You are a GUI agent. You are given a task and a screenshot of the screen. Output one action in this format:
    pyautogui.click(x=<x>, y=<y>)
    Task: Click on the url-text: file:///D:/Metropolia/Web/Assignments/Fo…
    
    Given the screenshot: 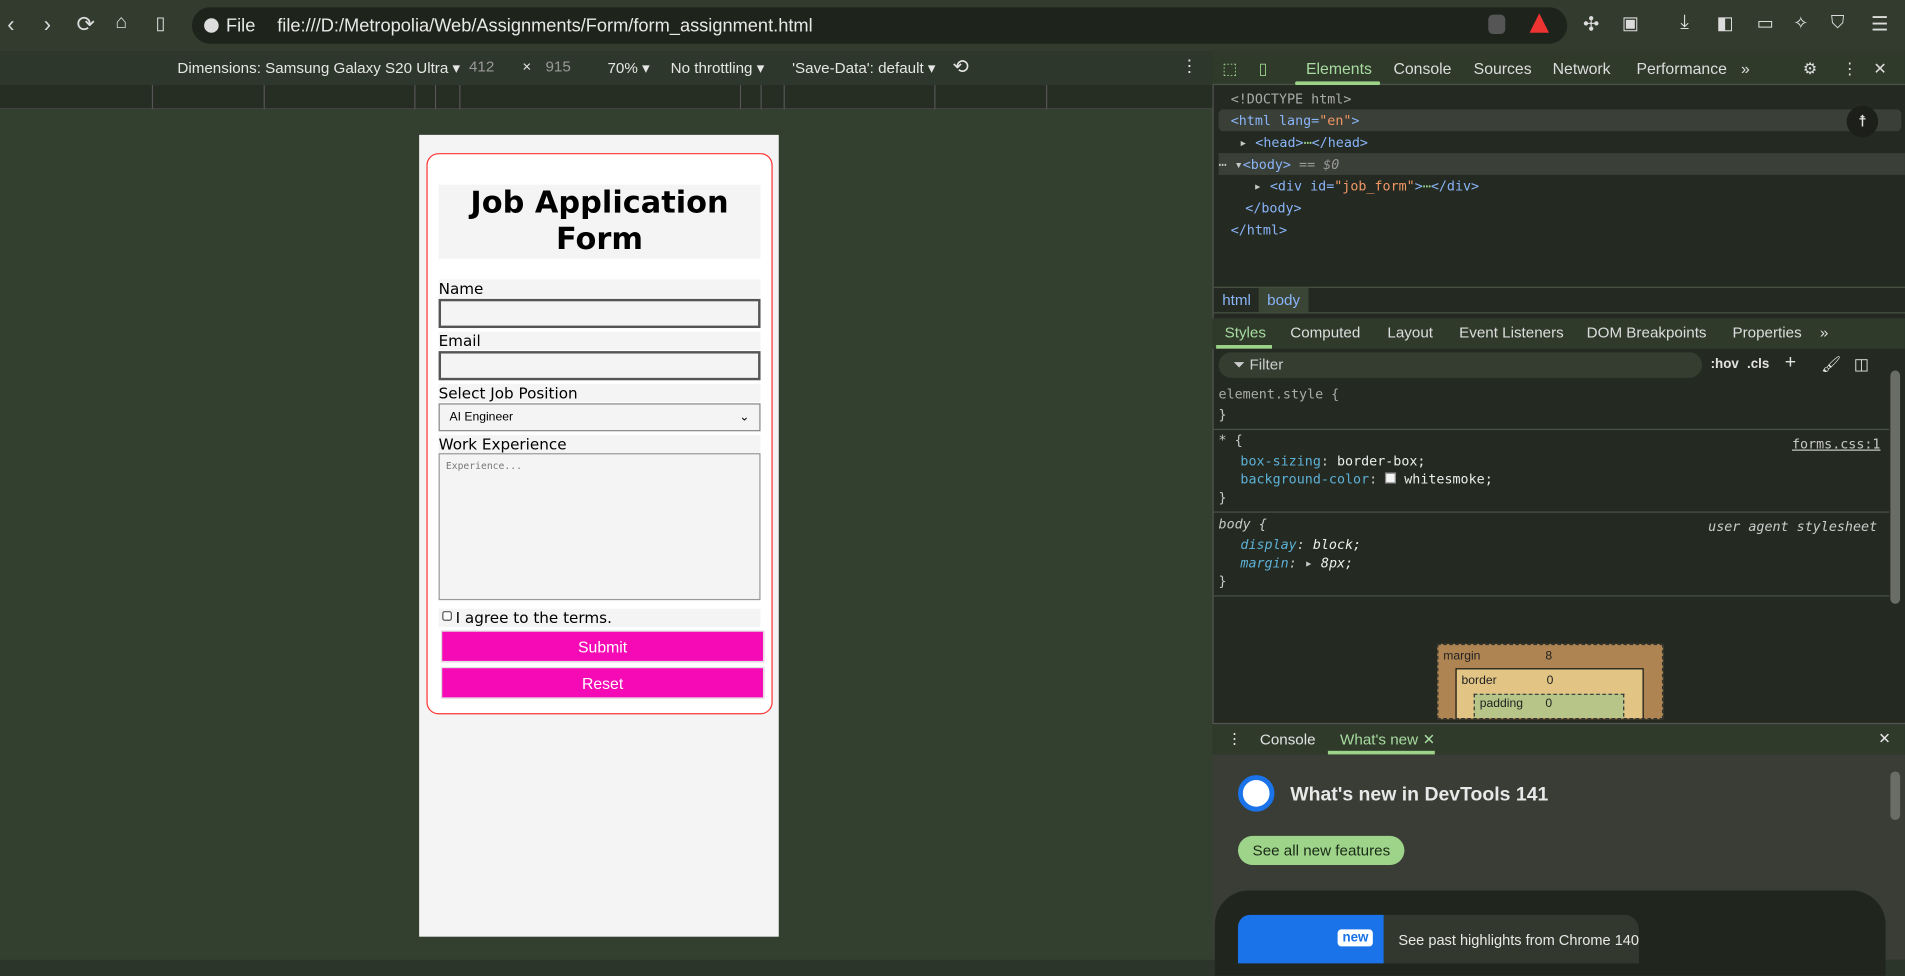 What is the action you would take?
    pyautogui.click(x=544, y=25)
    